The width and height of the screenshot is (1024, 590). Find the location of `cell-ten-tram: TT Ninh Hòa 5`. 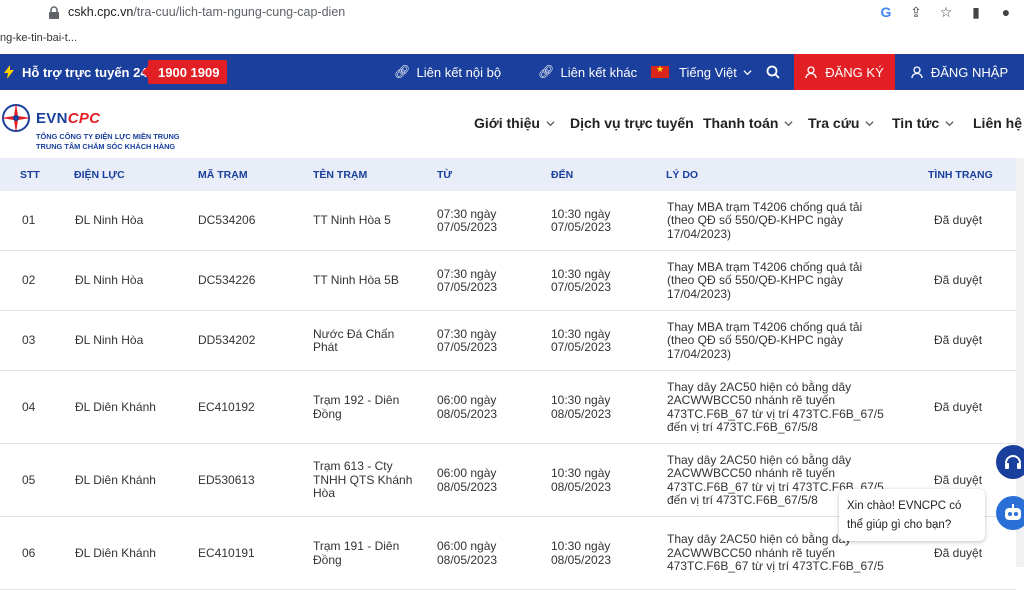

cell-ten-tram: TT Ninh Hòa 5 is located at coordinates (352, 221).